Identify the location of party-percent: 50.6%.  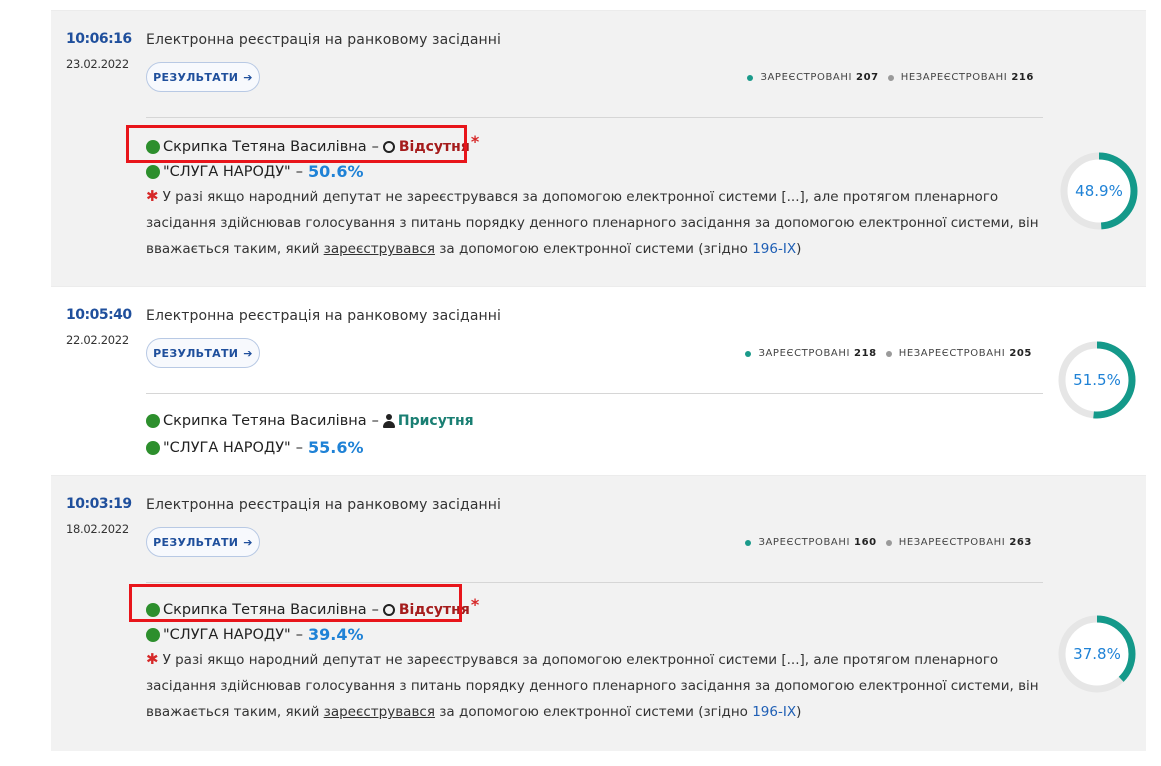
(335, 171).